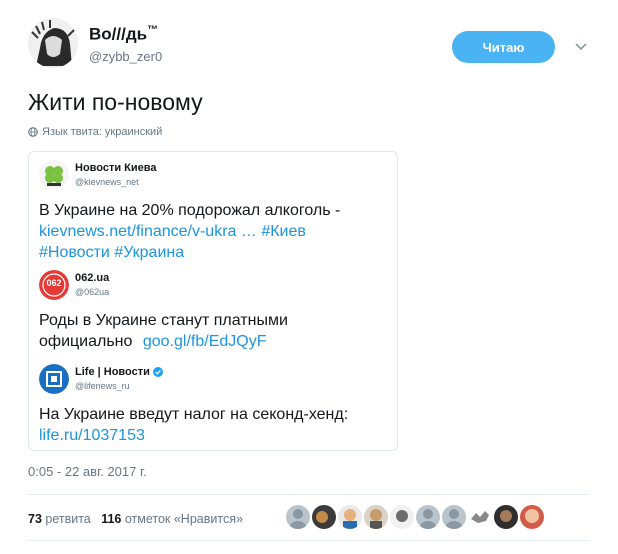 The height and width of the screenshot is (554, 618). What do you see at coordinates (33, 132) in the screenshot?
I see `globe-icon` at bounding box center [33, 132].